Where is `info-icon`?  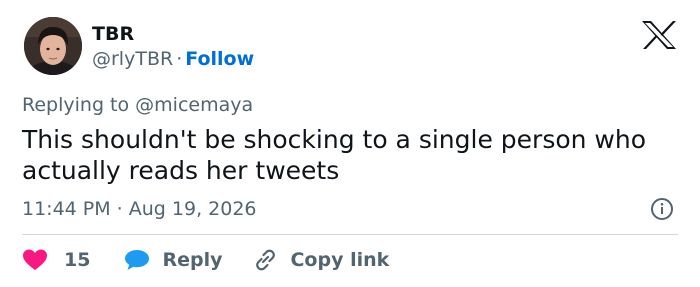 info-icon is located at coordinates (662, 209).